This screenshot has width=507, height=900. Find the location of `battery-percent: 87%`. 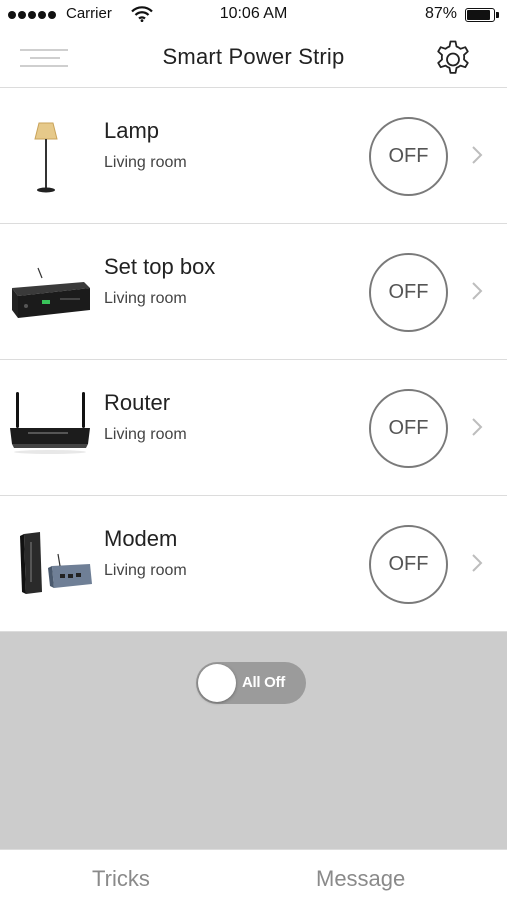

battery-percent: 87% is located at coordinates (441, 13).